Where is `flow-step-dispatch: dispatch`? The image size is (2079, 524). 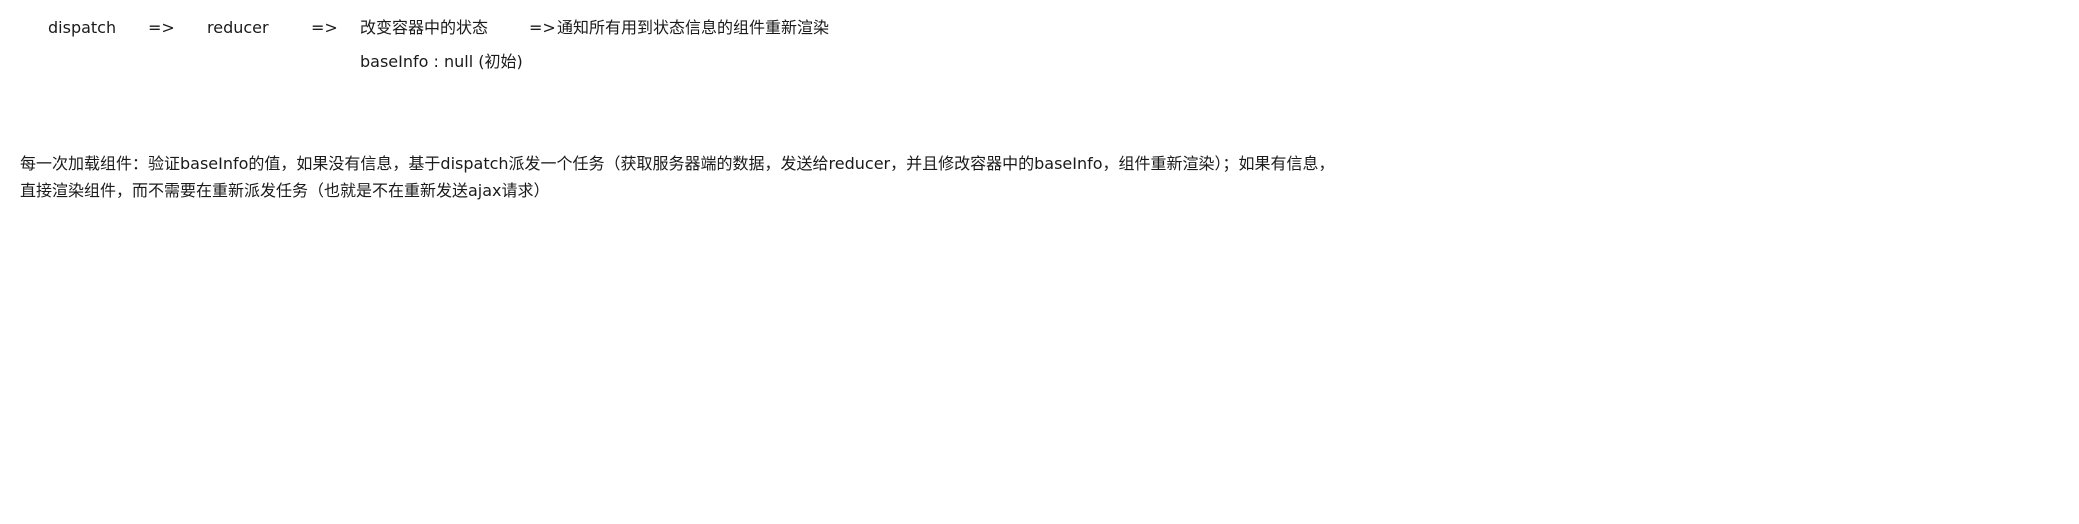
flow-step-dispatch: dispatch is located at coordinates (82, 27).